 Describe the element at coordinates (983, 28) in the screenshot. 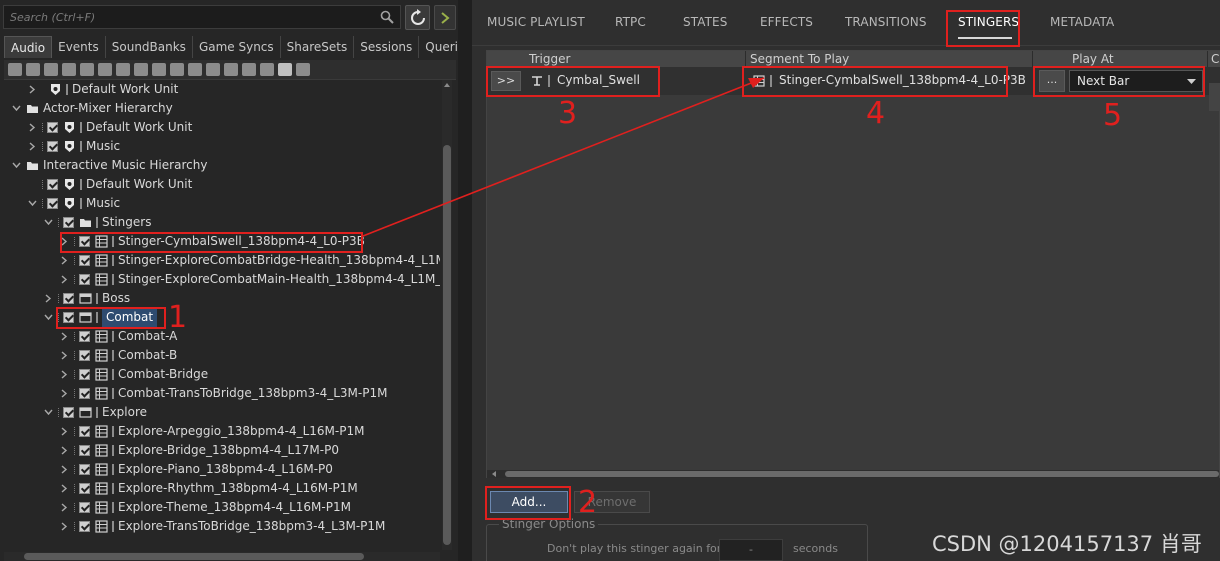

I see `highlight-box-stingers-tab` at that location.